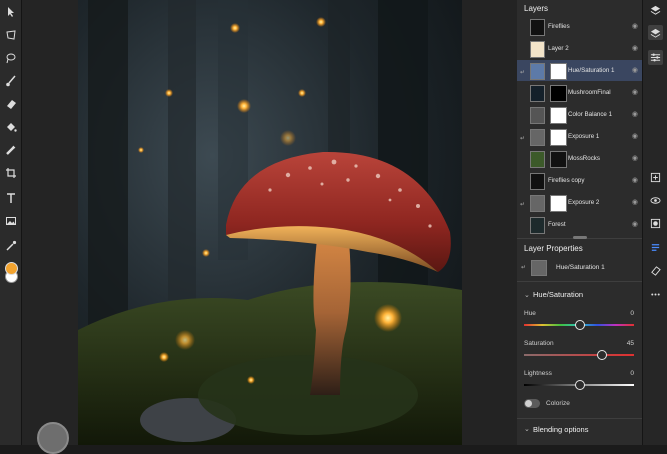 This screenshot has height=454, width=667. I want to click on saturation-slider, so click(579, 355).